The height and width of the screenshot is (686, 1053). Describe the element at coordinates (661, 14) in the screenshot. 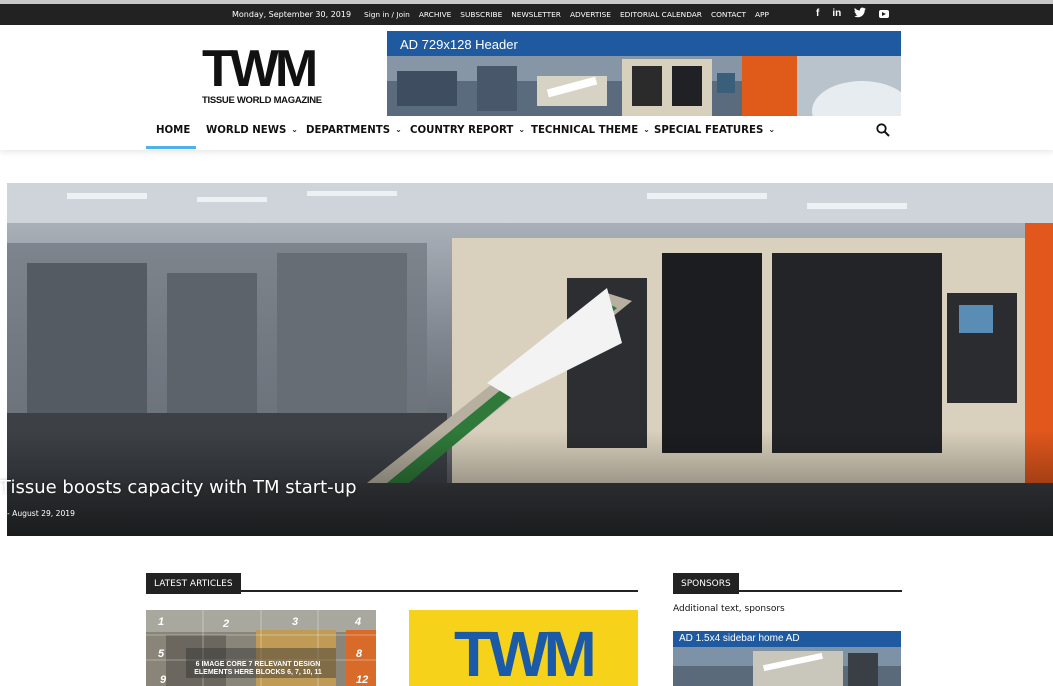

I see `editorial-calendar-link: EDITORIAL CALENDAR` at that location.